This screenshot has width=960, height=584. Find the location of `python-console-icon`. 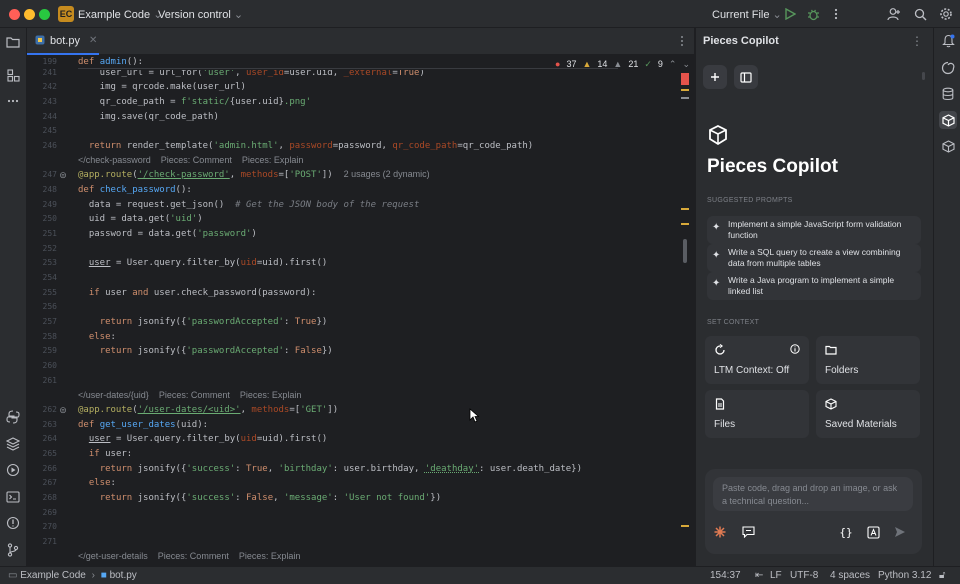

python-console-icon is located at coordinates (13, 417).